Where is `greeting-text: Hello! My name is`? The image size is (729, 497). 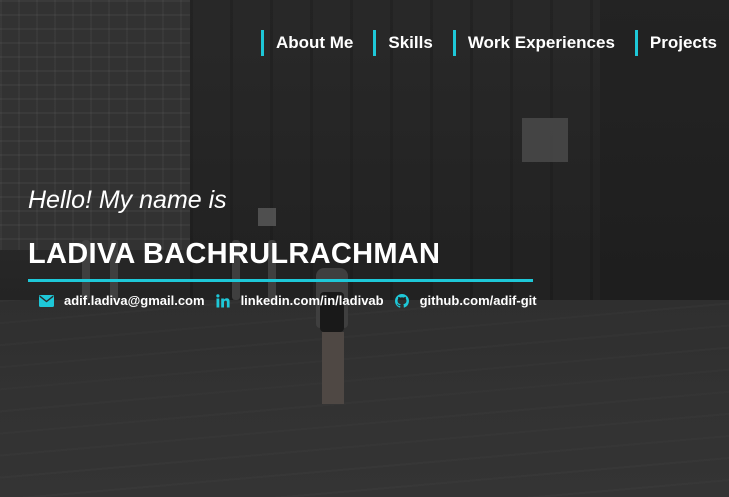 greeting-text: Hello! My name is is located at coordinates (127, 200).